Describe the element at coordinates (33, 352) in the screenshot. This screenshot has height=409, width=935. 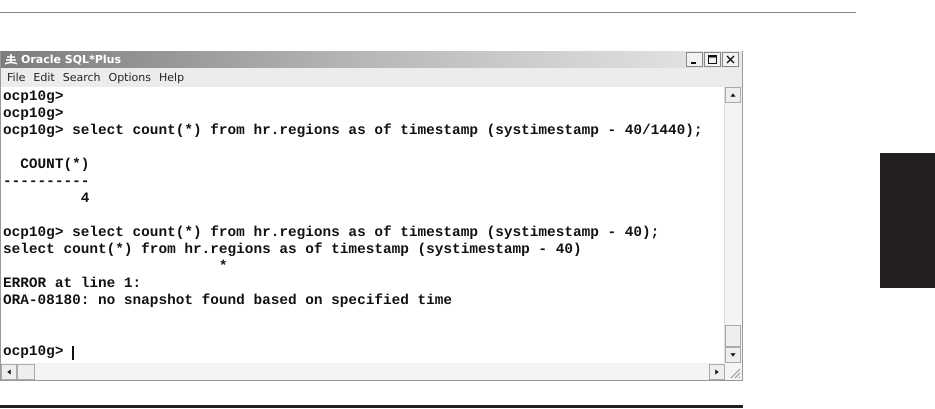
I see `command-prompt: ocp10g>` at that location.